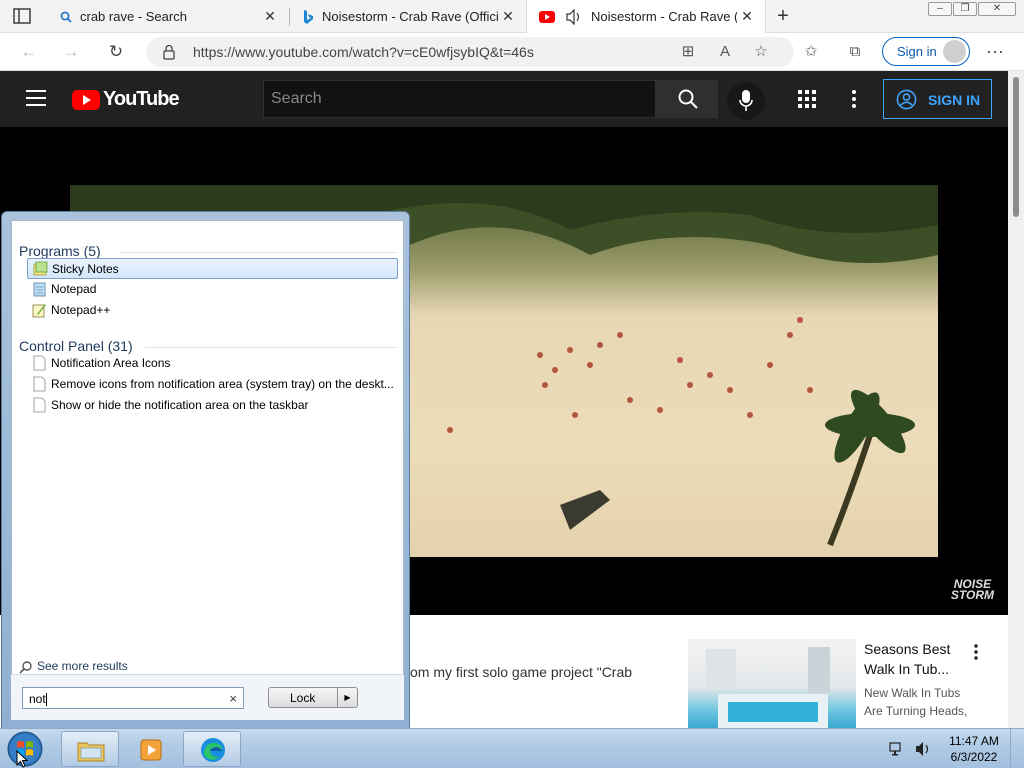 Image resolution: width=1024 pixels, height=768 pixels. I want to click on signin-label: Sign in, so click(917, 51).